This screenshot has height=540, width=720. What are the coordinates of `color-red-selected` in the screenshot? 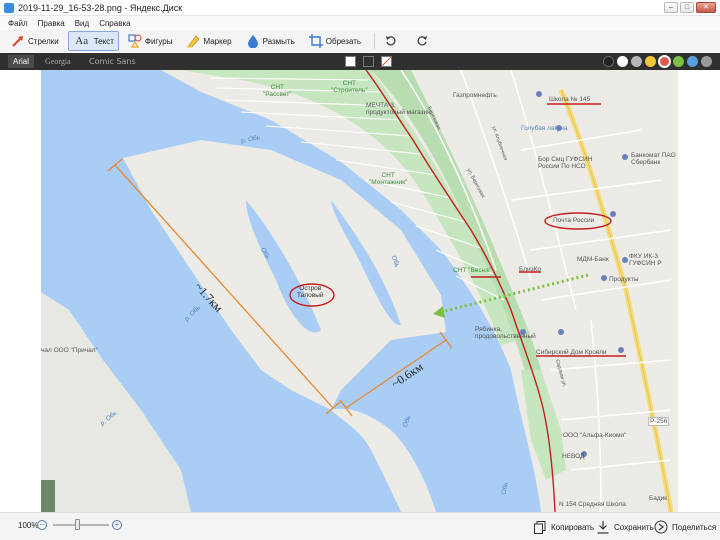 It's located at (664, 61).